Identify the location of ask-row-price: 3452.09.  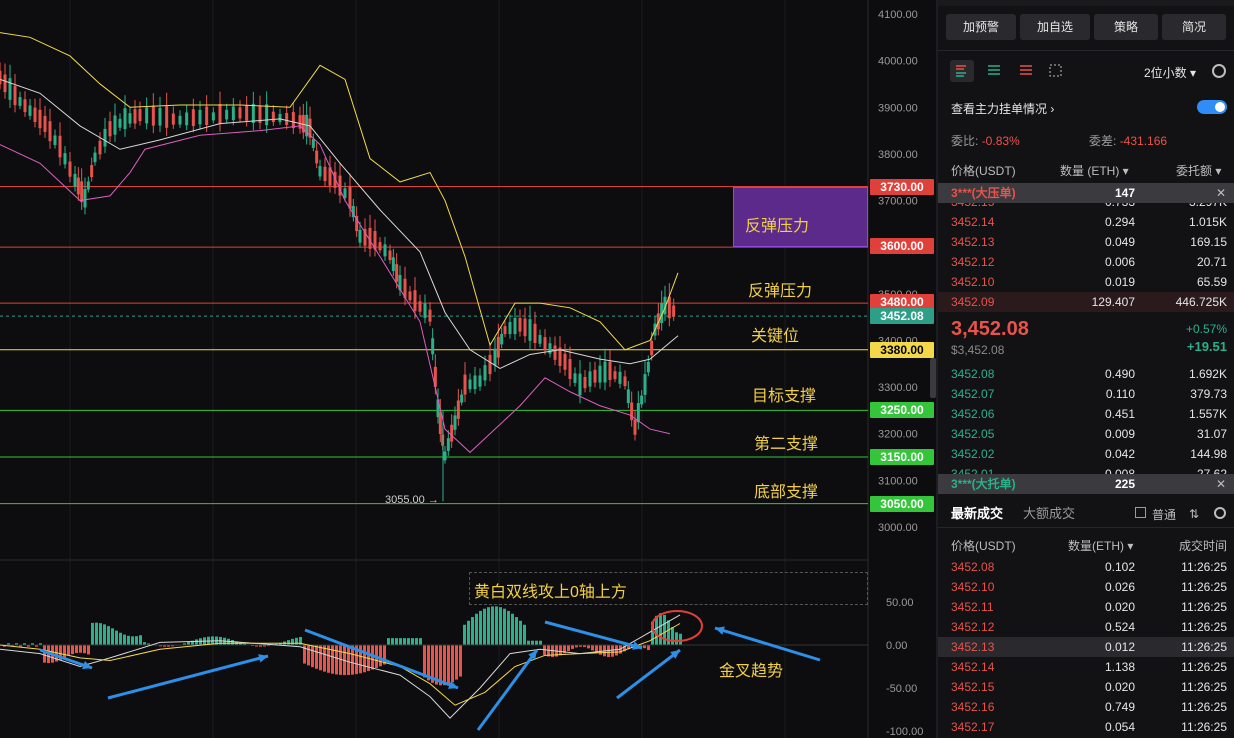
(973, 302).